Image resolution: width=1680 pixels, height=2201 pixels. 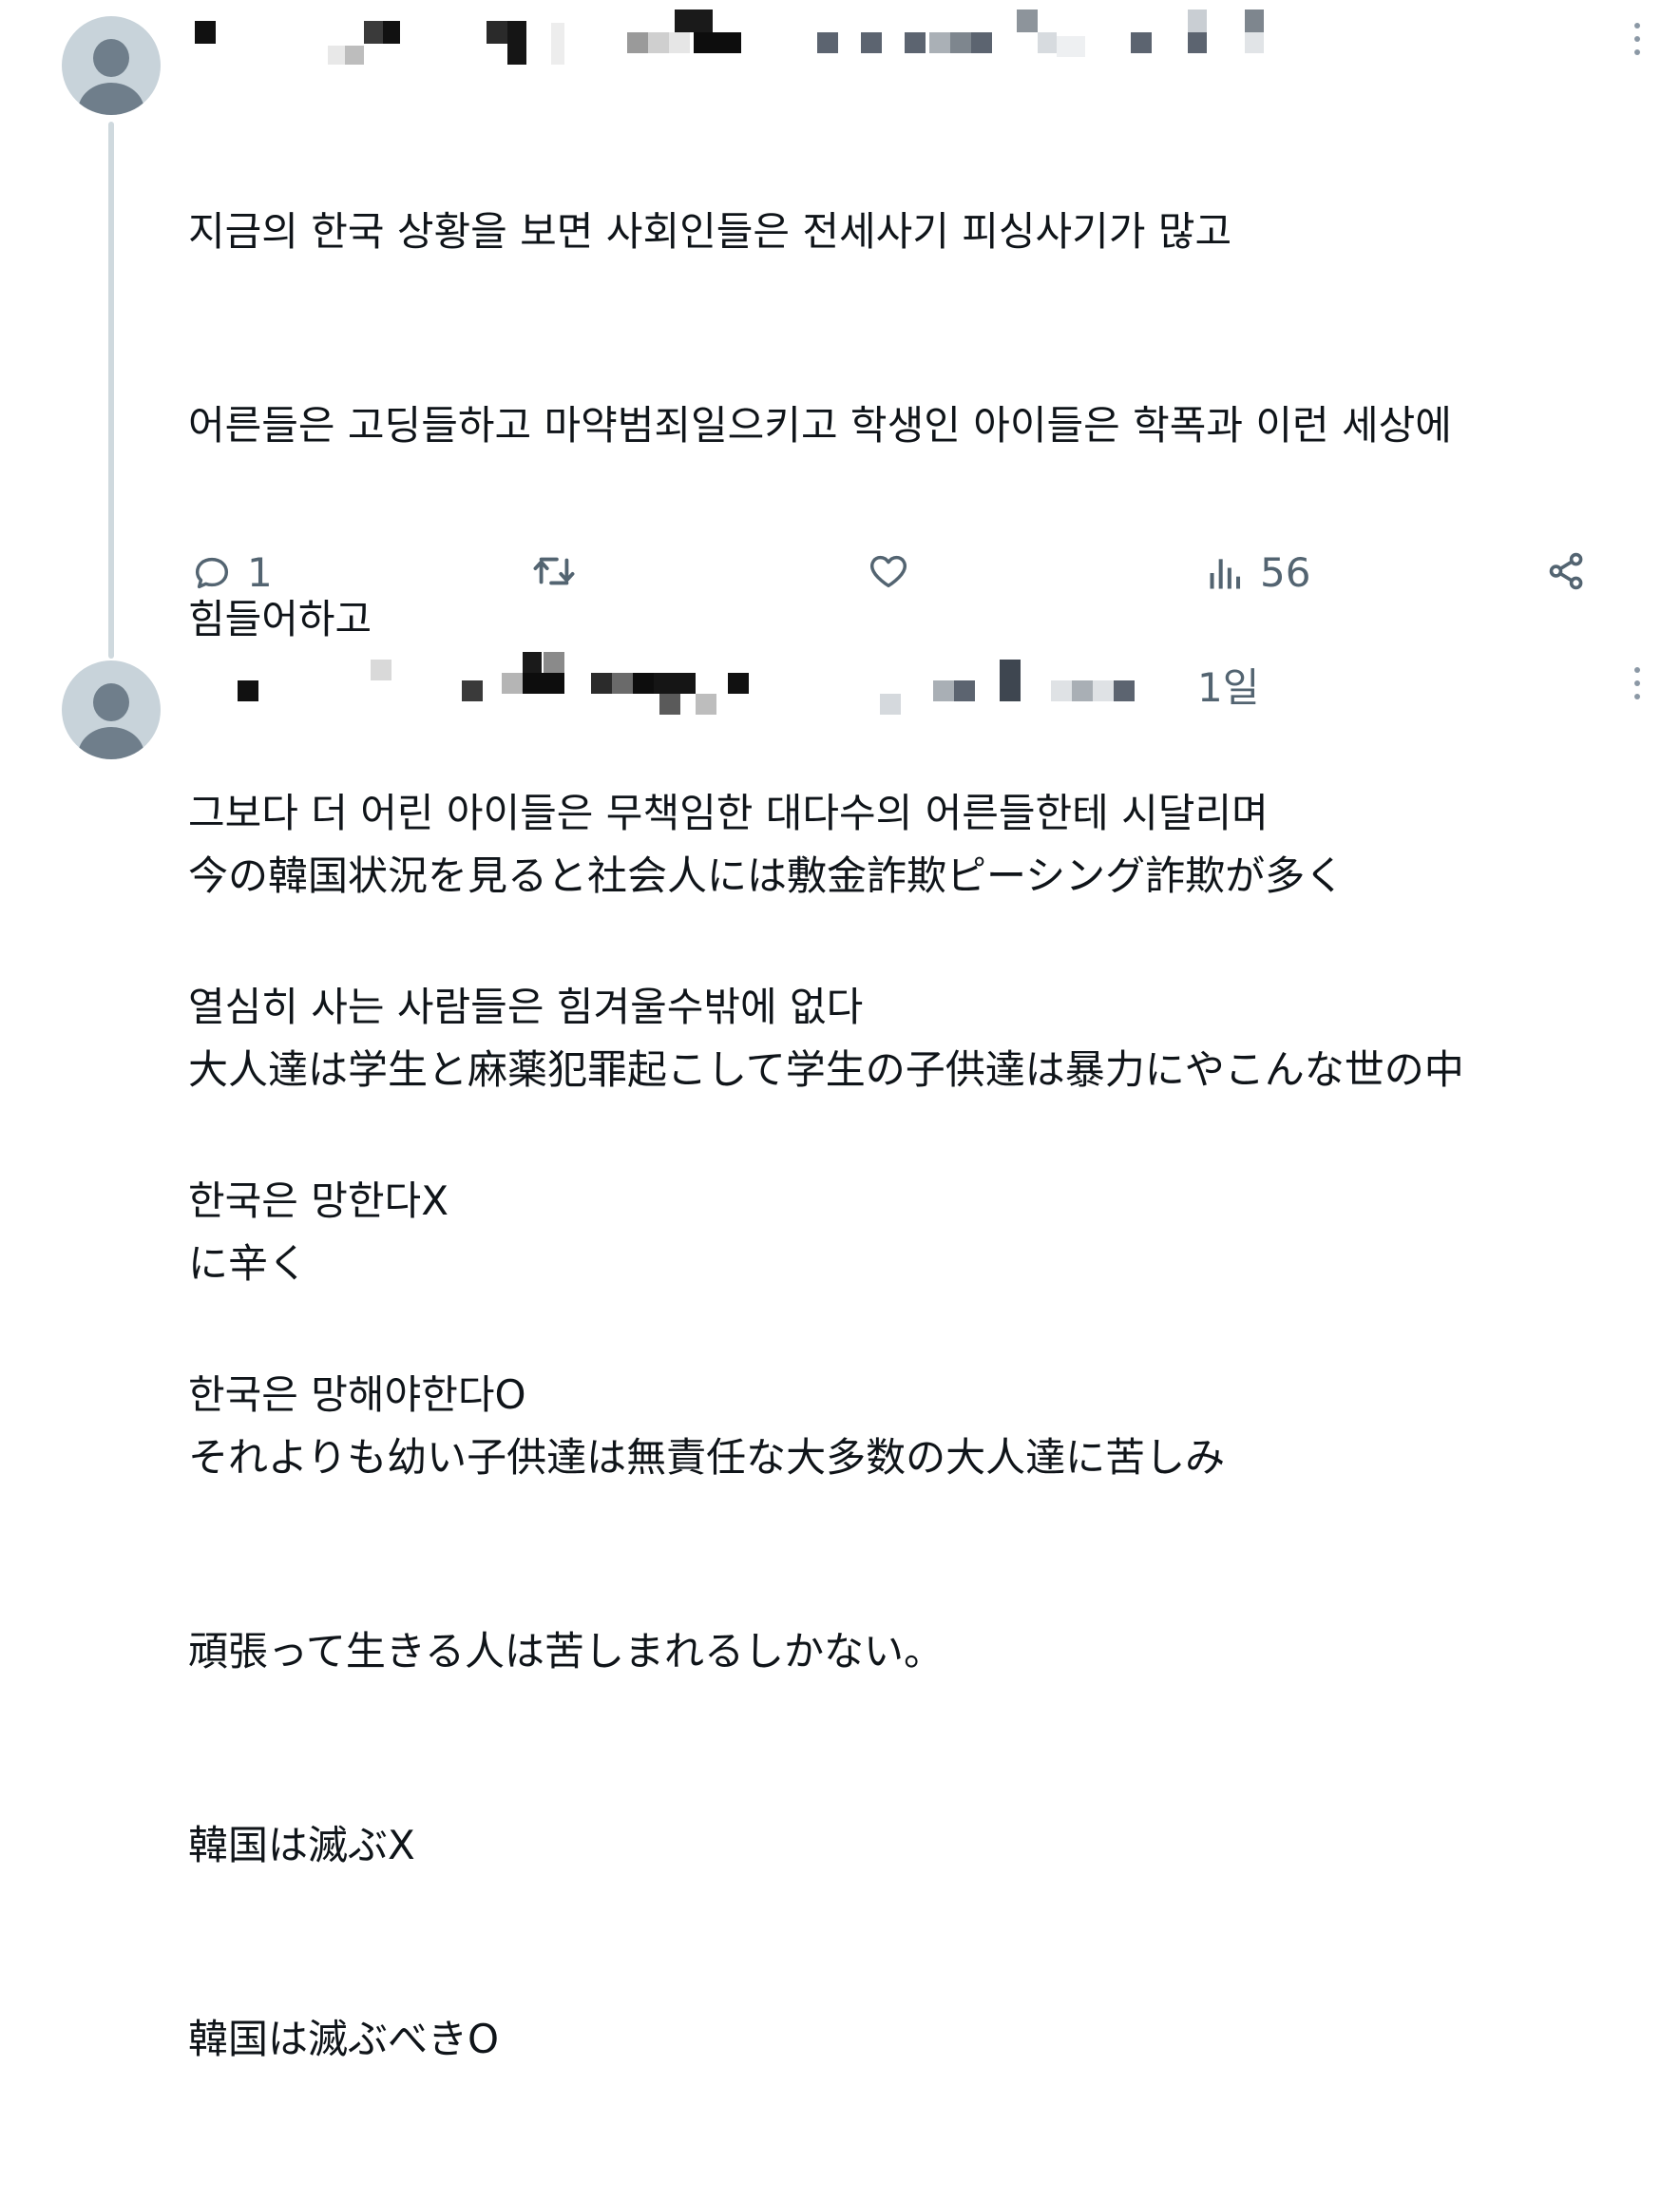 I want to click on views-button: 56, so click(x=1257, y=572).